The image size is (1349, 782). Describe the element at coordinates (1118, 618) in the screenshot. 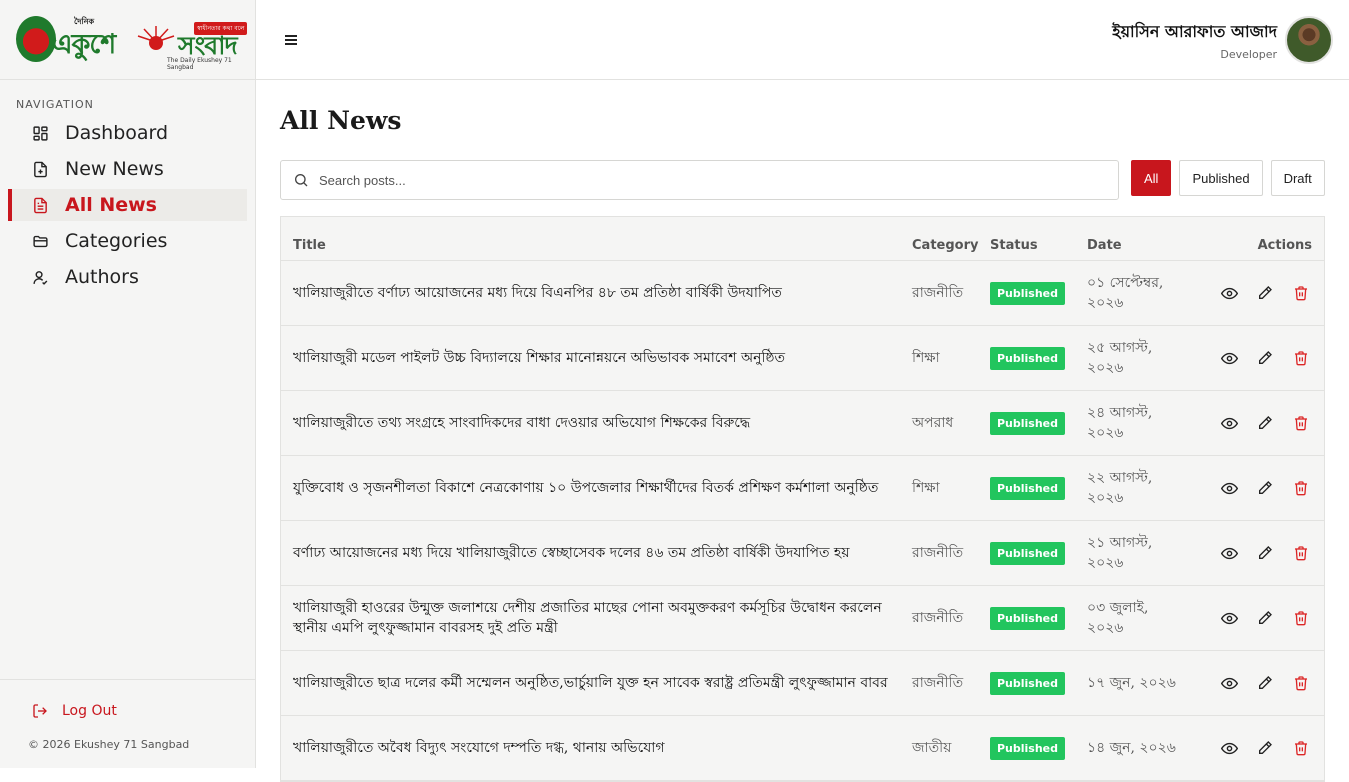

I see `news-date: ০৩ জুলাই, ২০২৬` at that location.